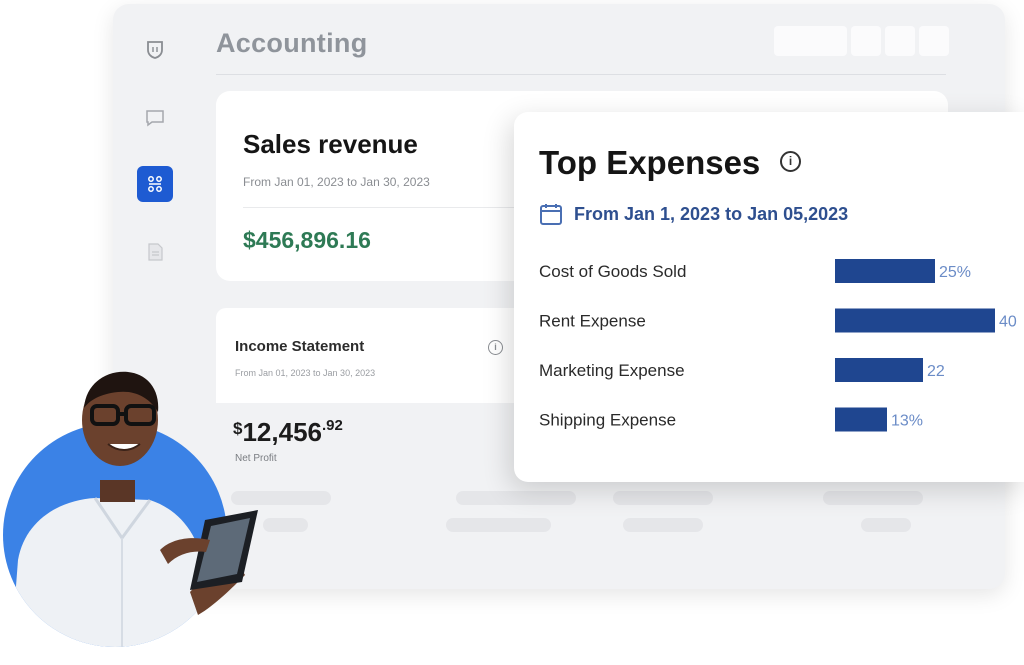 This screenshot has width=1024, height=665. I want to click on sidebar-item-shield, so click(155, 50).